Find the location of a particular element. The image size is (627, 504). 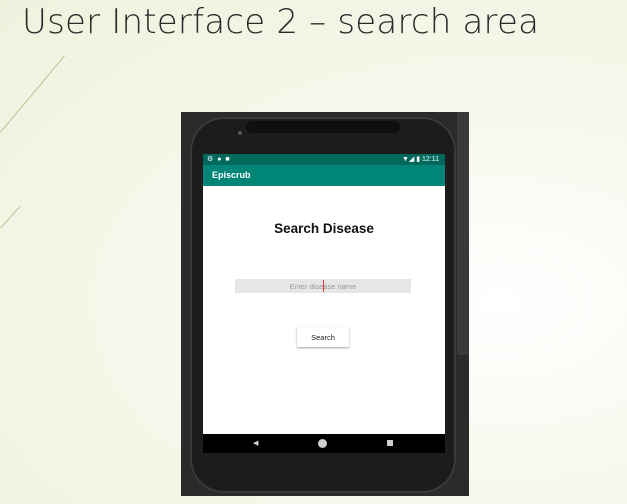

status-bar: ⚙ ● ■ ▼◢ ▮ 12:11 is located at coordinates (324, 159).